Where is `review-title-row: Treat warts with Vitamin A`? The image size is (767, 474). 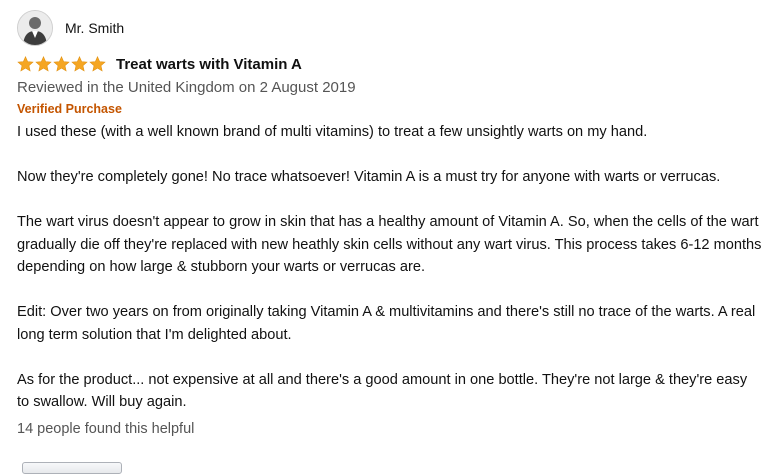 review-title-row: Treat warts with Vitamin A is located at coordinates (389, 64).